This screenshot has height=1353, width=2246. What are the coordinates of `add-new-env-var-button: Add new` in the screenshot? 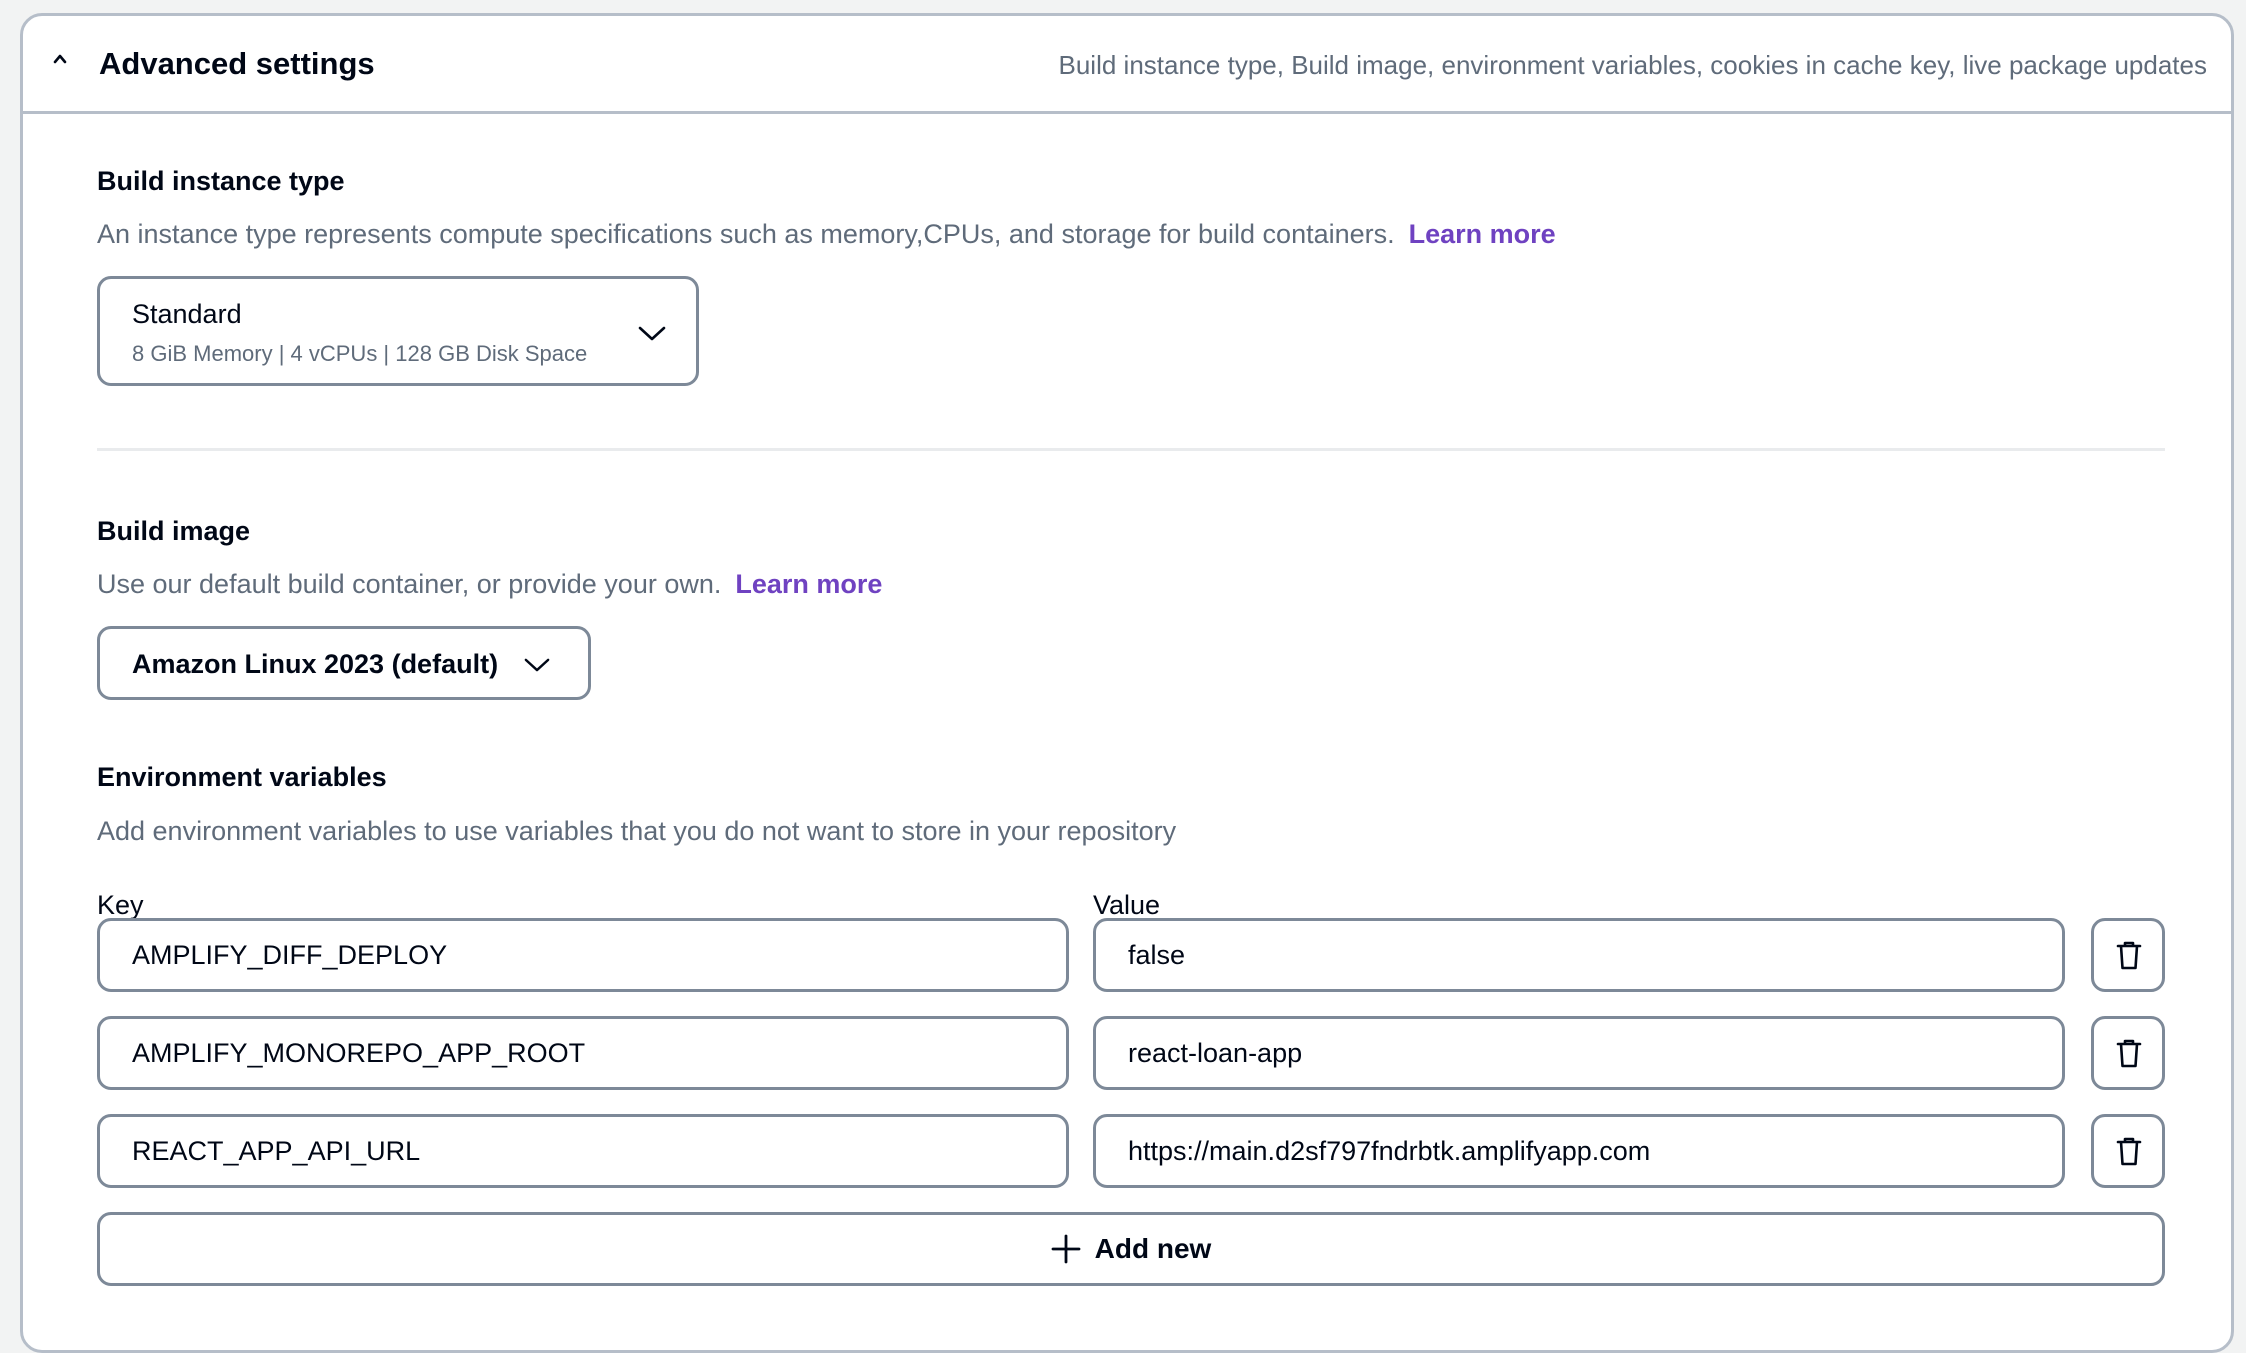 It's located at (1131, 1249).